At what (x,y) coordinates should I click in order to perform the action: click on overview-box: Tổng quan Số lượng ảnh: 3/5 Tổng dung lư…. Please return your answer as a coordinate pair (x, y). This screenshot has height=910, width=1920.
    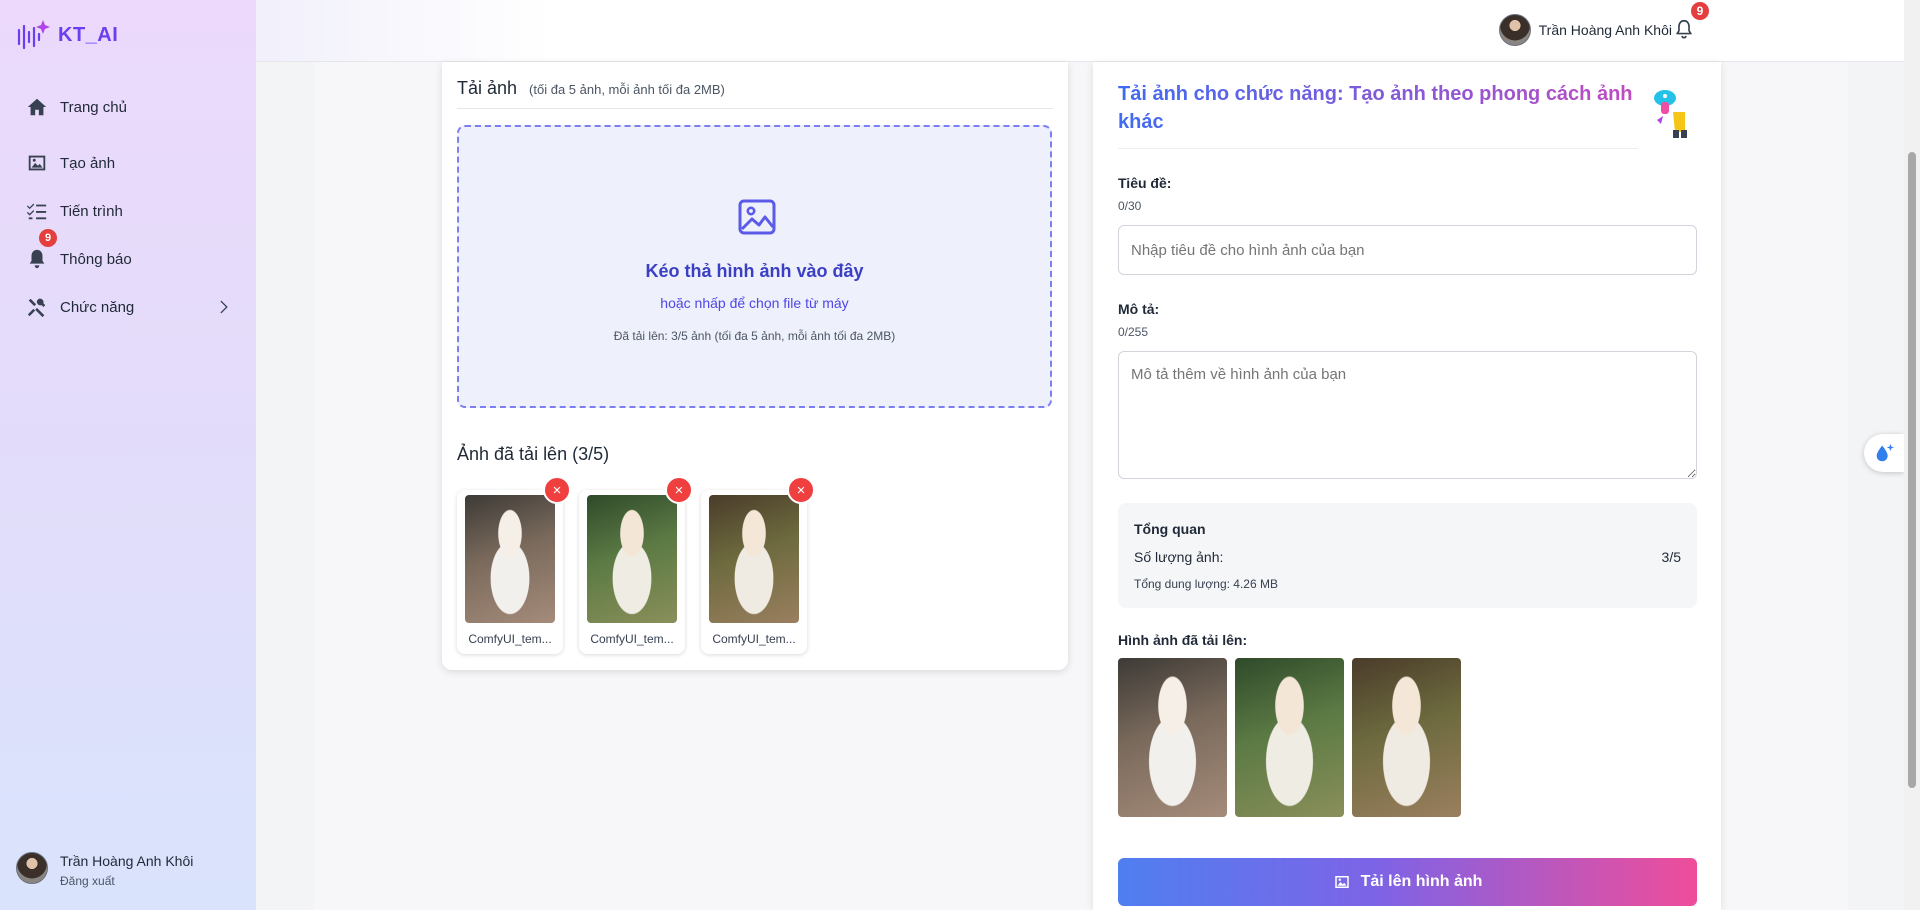
    Looking at the image, I should click on (1407, 555).